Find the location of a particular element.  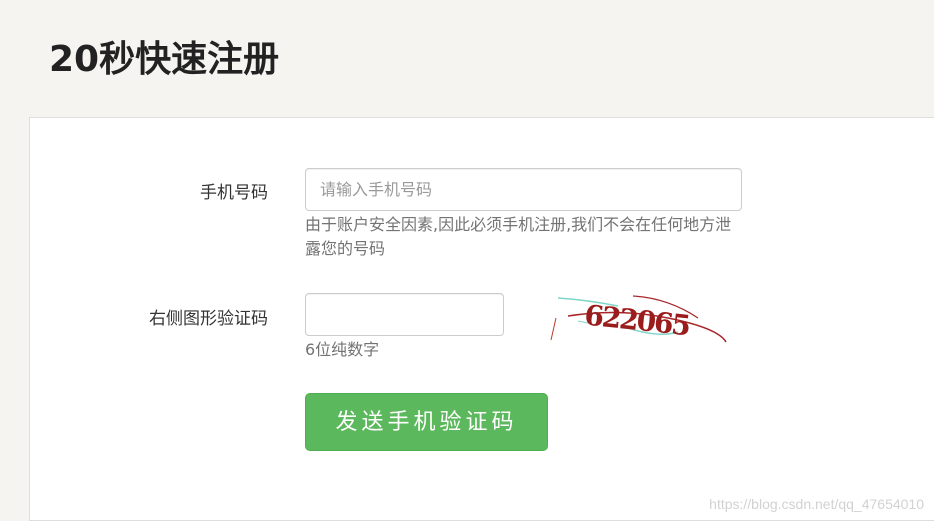

phone-label: 手机号码 is located at coordinates (234, 193).